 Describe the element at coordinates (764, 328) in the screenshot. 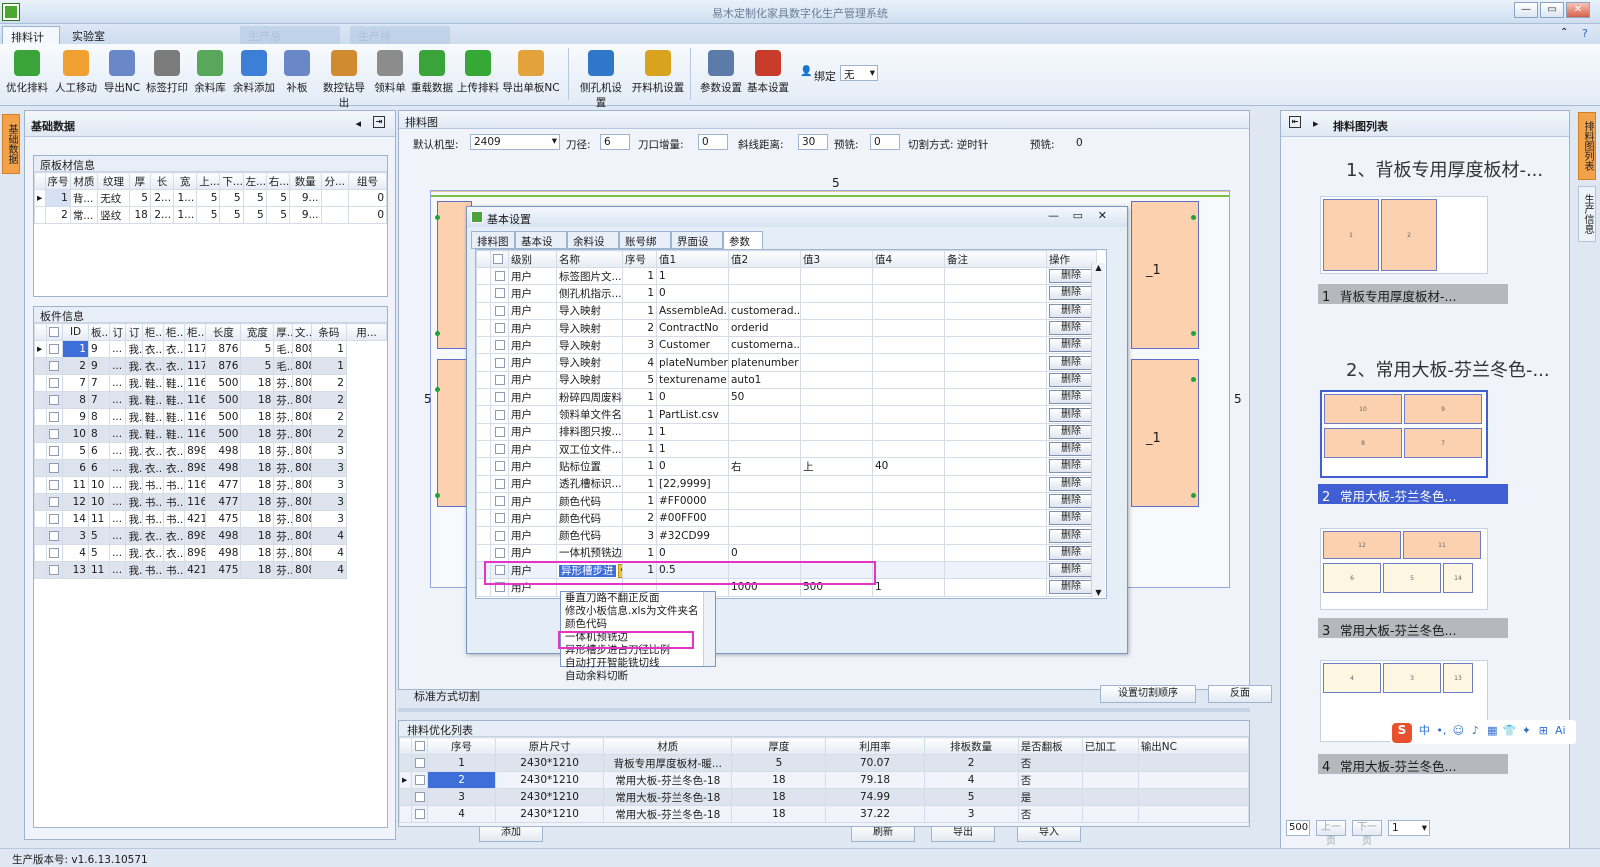

I see `param-cell: orderid` at that location.